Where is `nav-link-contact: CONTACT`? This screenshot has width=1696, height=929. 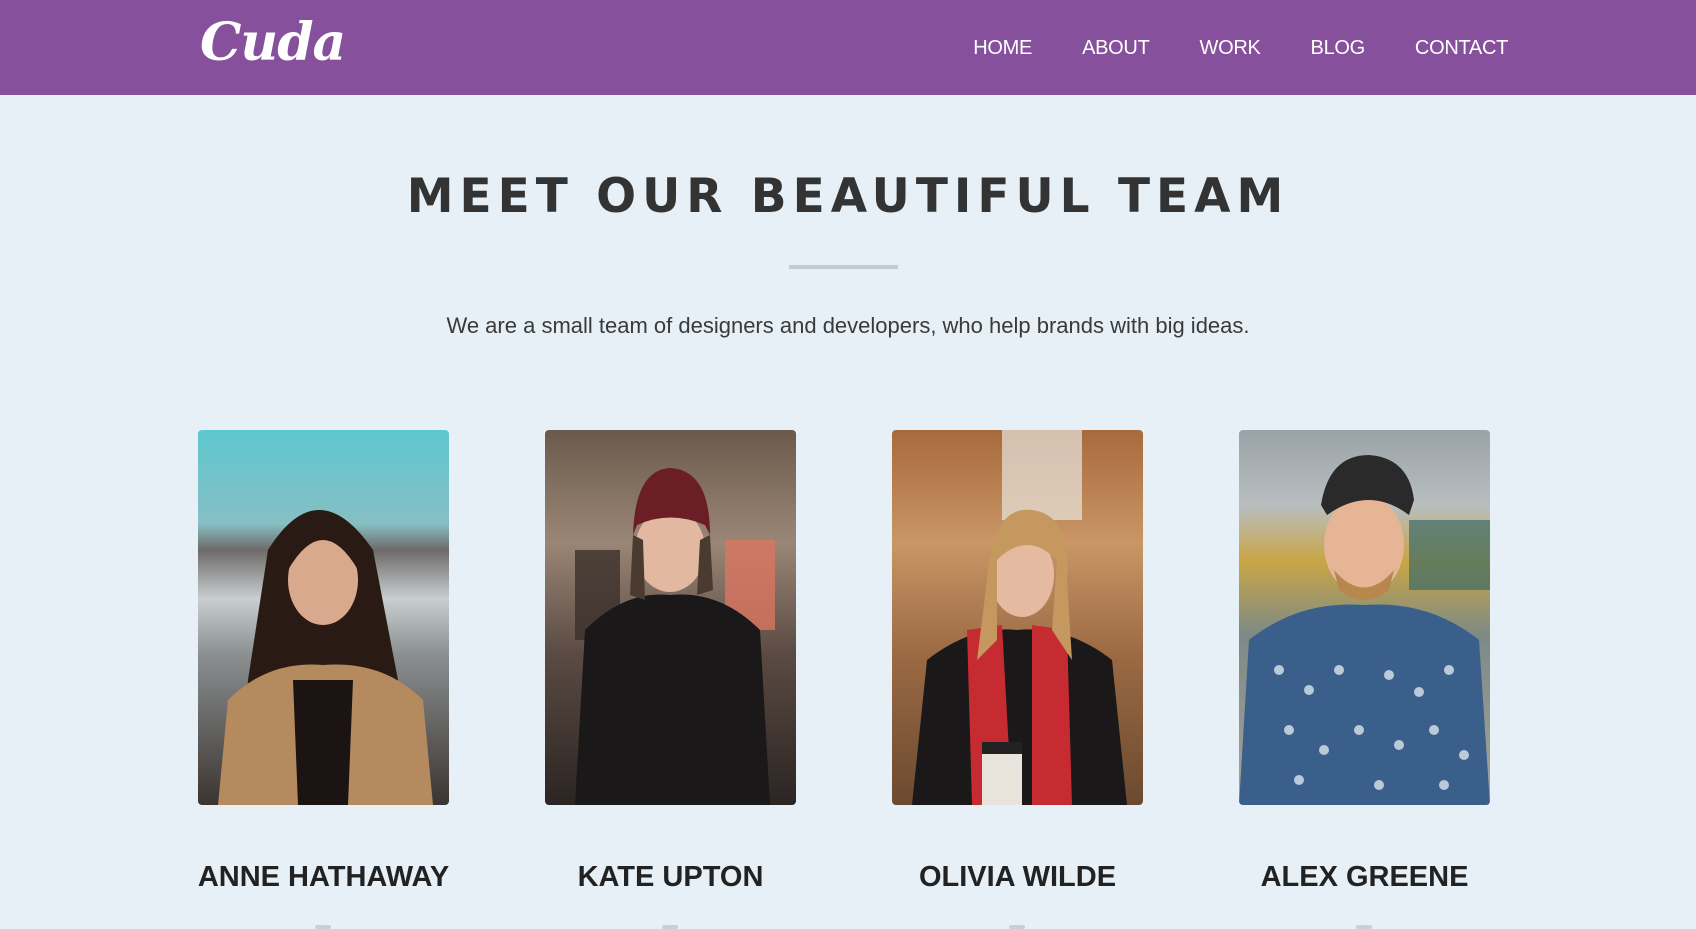 nav-link-contact: CONTACT is located at coordinates (1461, 48).